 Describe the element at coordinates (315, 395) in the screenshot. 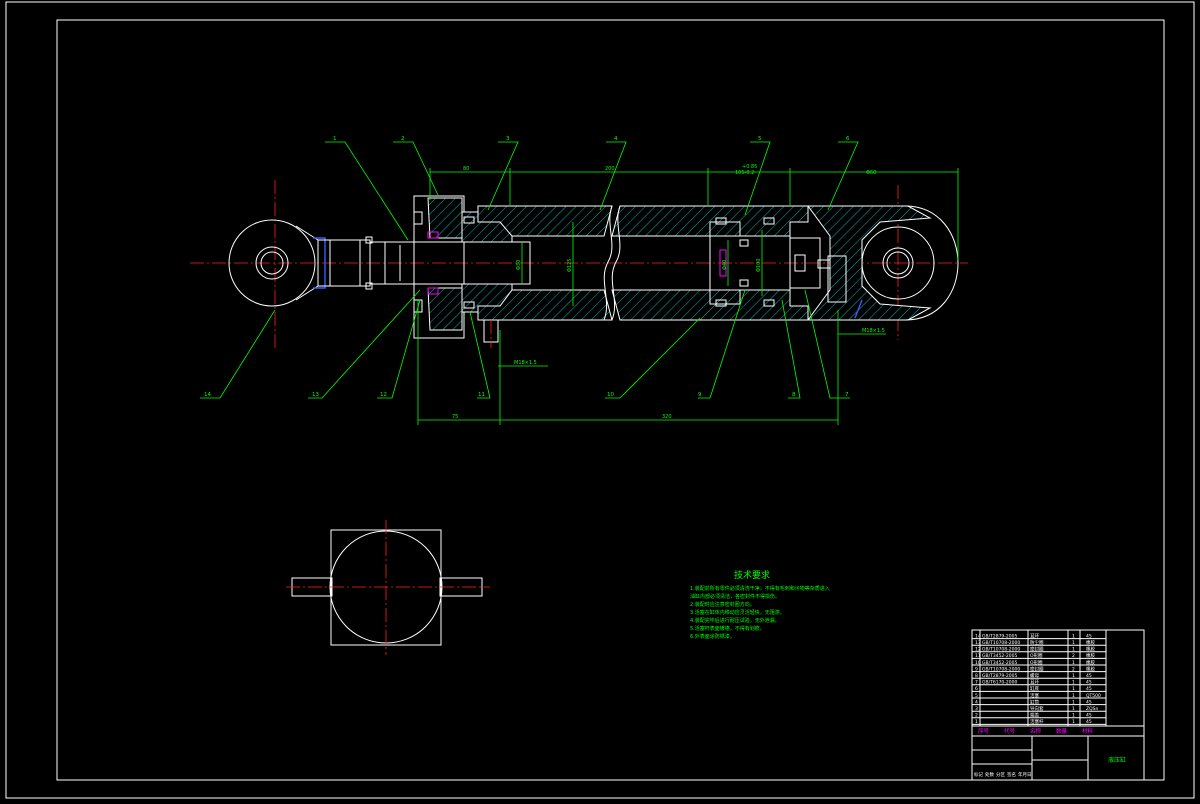

I see `balloon-13: 13` at that location.